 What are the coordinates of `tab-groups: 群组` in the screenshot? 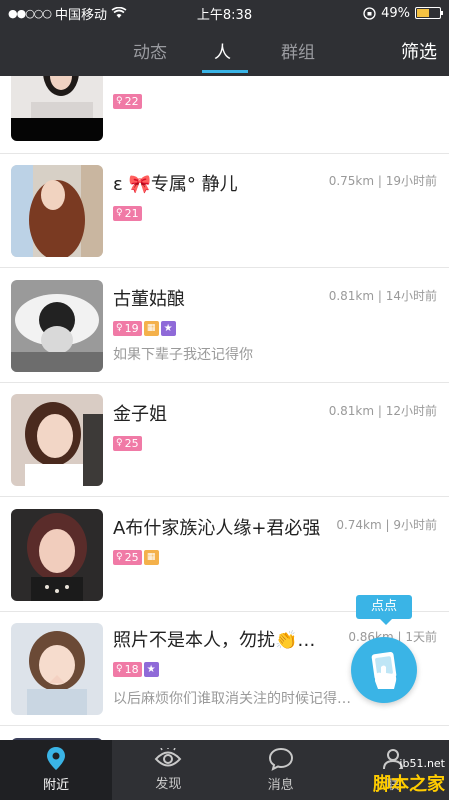 It's located at (298, 50).